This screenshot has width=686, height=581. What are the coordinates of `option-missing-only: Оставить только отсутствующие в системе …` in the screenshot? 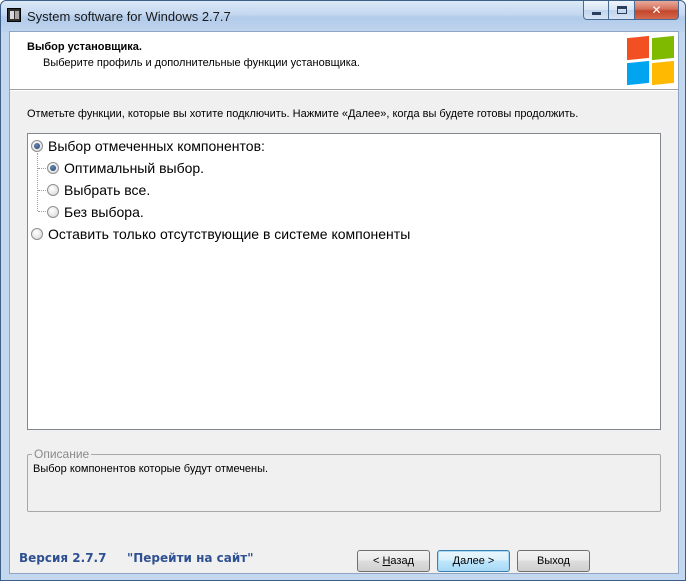 It's located at (220, 234).